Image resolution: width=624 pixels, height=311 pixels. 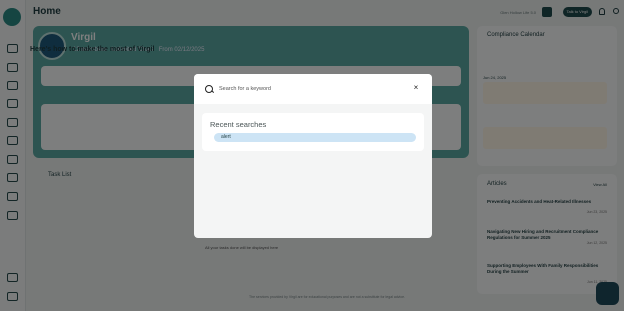 I want to click on recent-search-chip: alert, so click(x=315, y=137).